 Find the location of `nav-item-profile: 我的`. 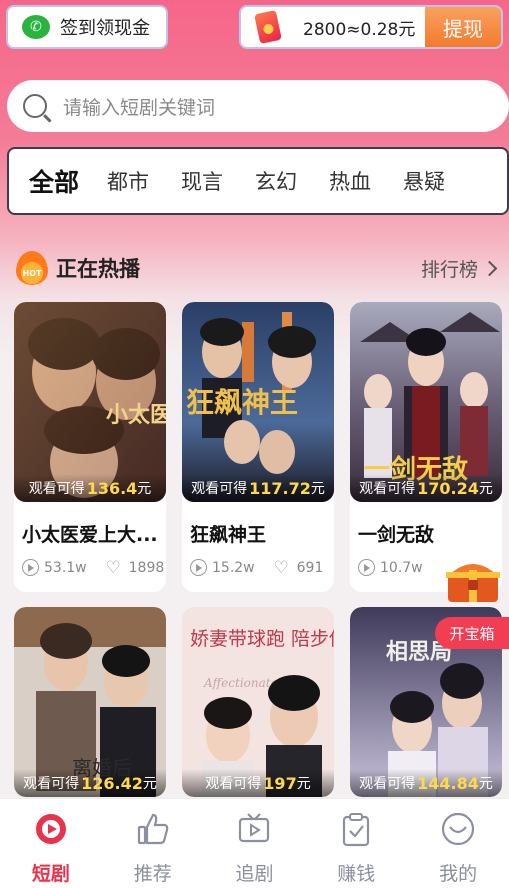

nav-item-profile: 我的 is located at coordinates (458, 843).